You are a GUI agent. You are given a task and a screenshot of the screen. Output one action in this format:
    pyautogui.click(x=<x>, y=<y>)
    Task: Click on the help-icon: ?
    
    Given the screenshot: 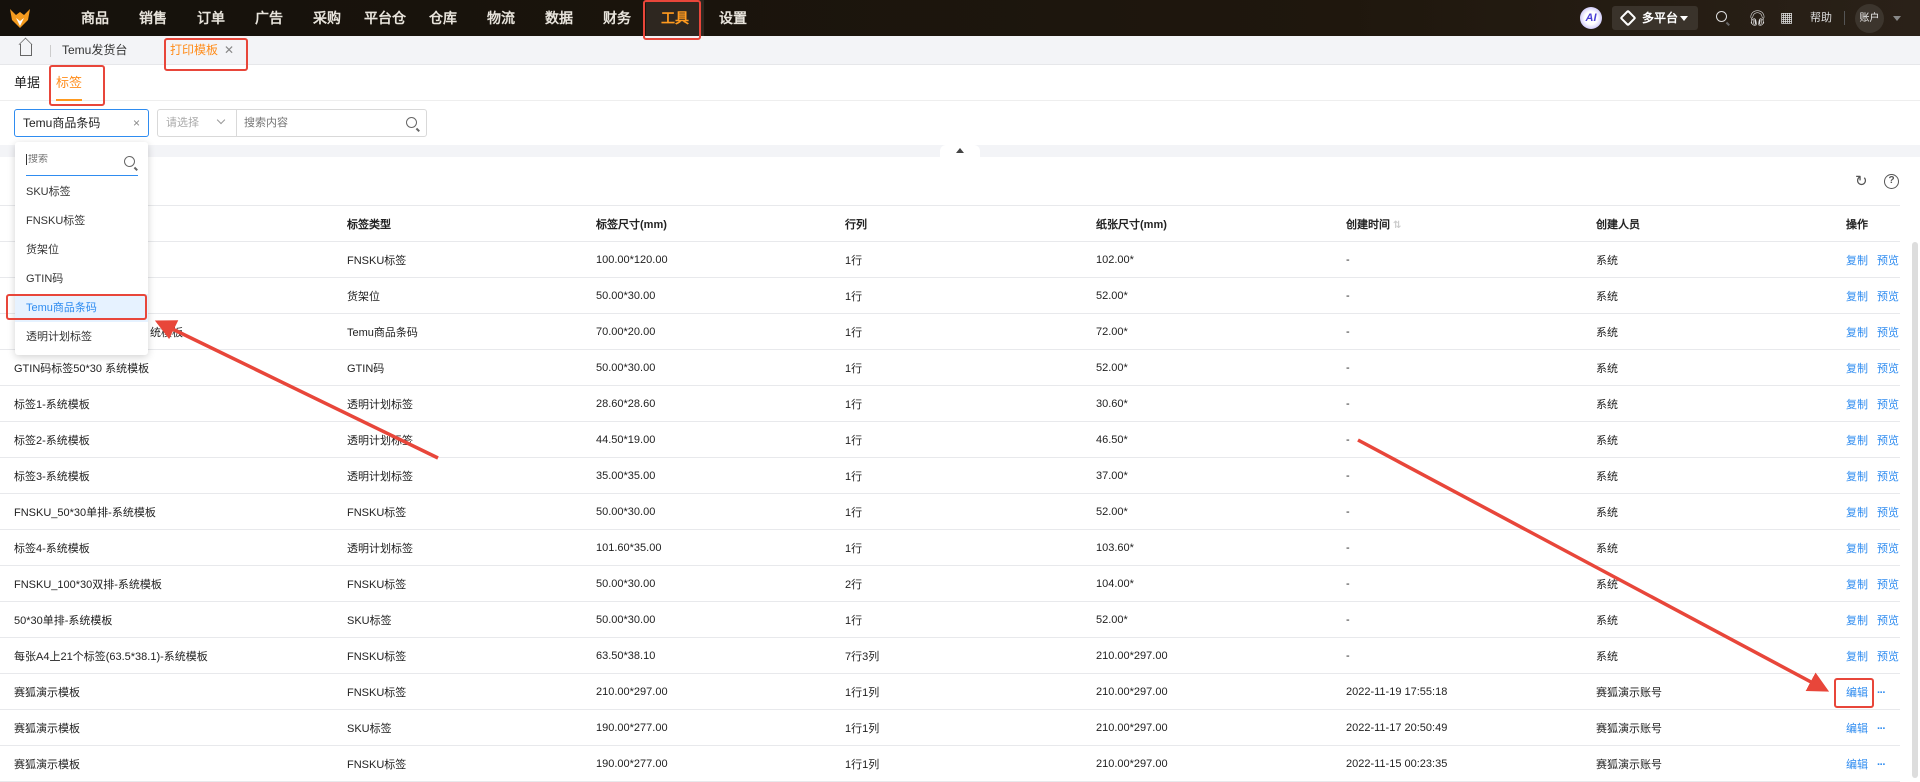 What is the action you would take?
    pyautogui.click(x=1891, y=181)
    